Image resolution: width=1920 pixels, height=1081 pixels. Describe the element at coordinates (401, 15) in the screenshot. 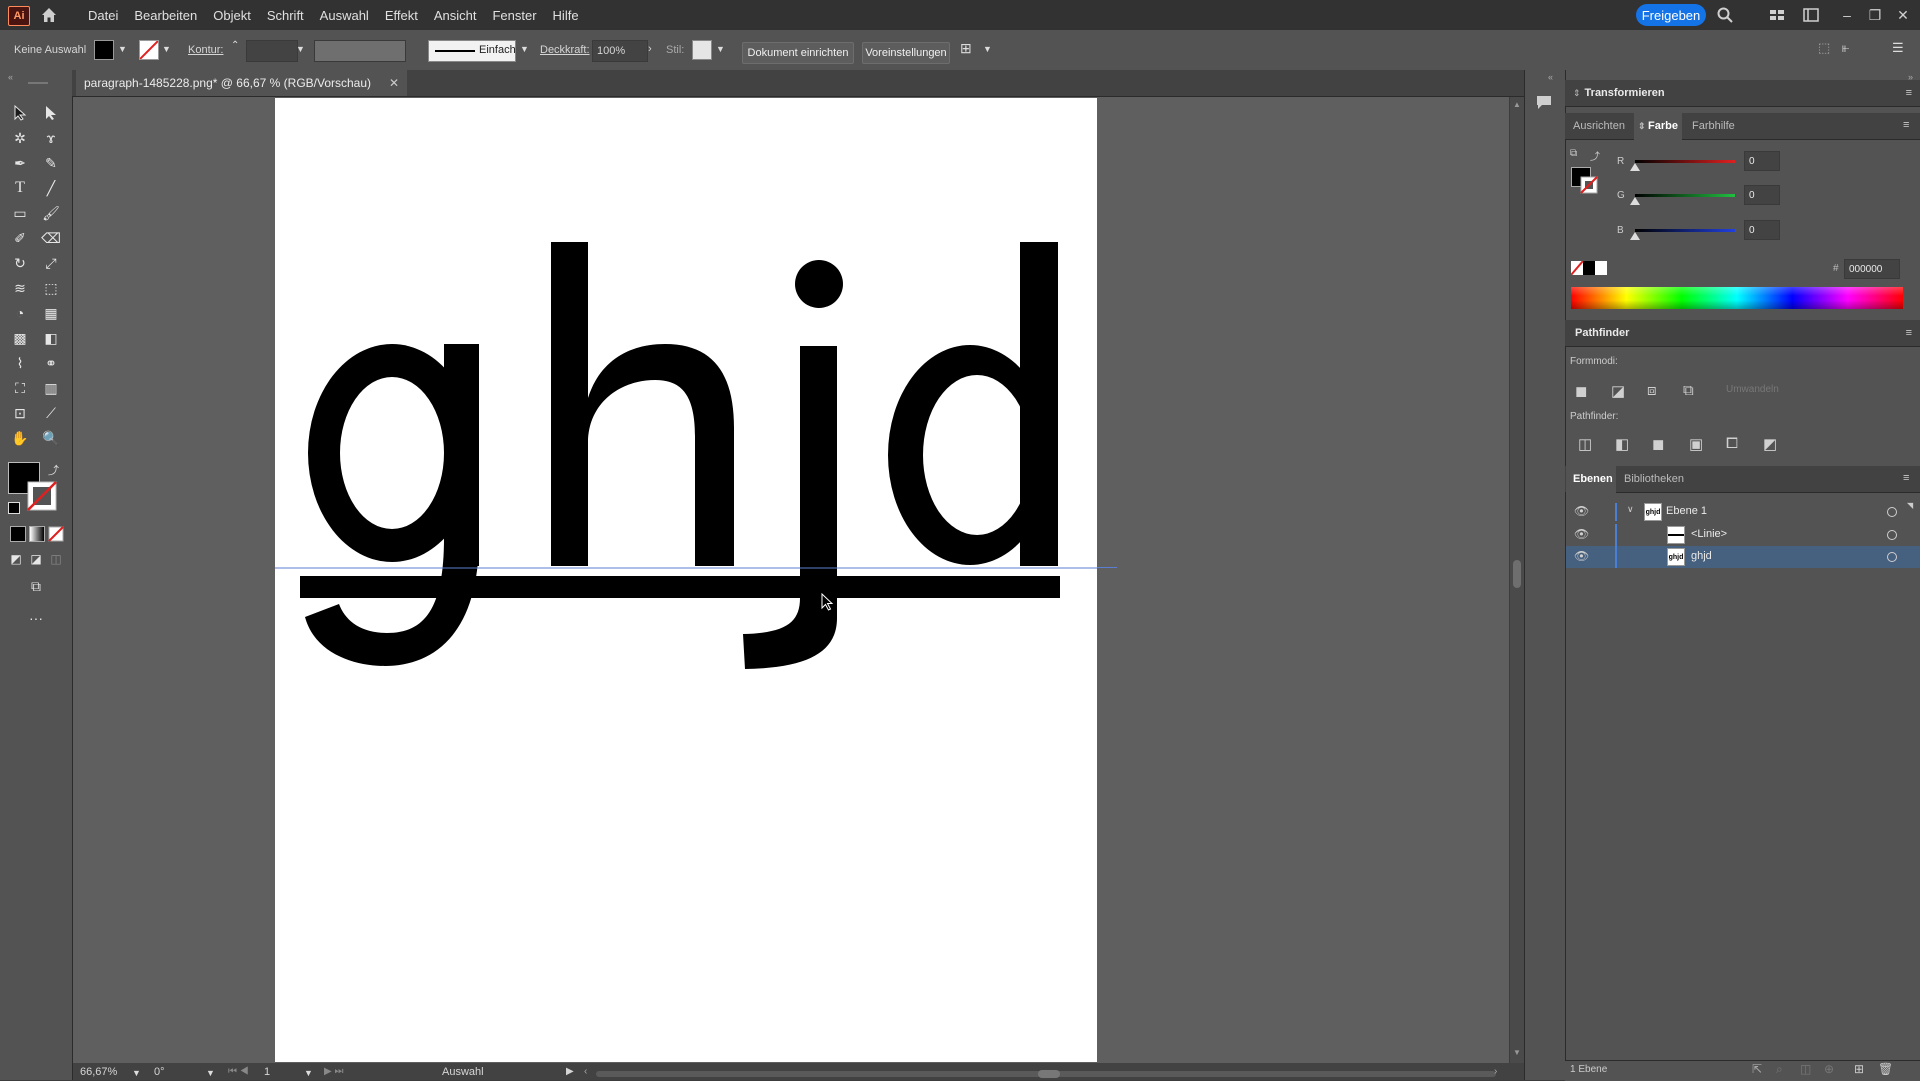

I see `menu-item-effekt: Effekt` at that location.